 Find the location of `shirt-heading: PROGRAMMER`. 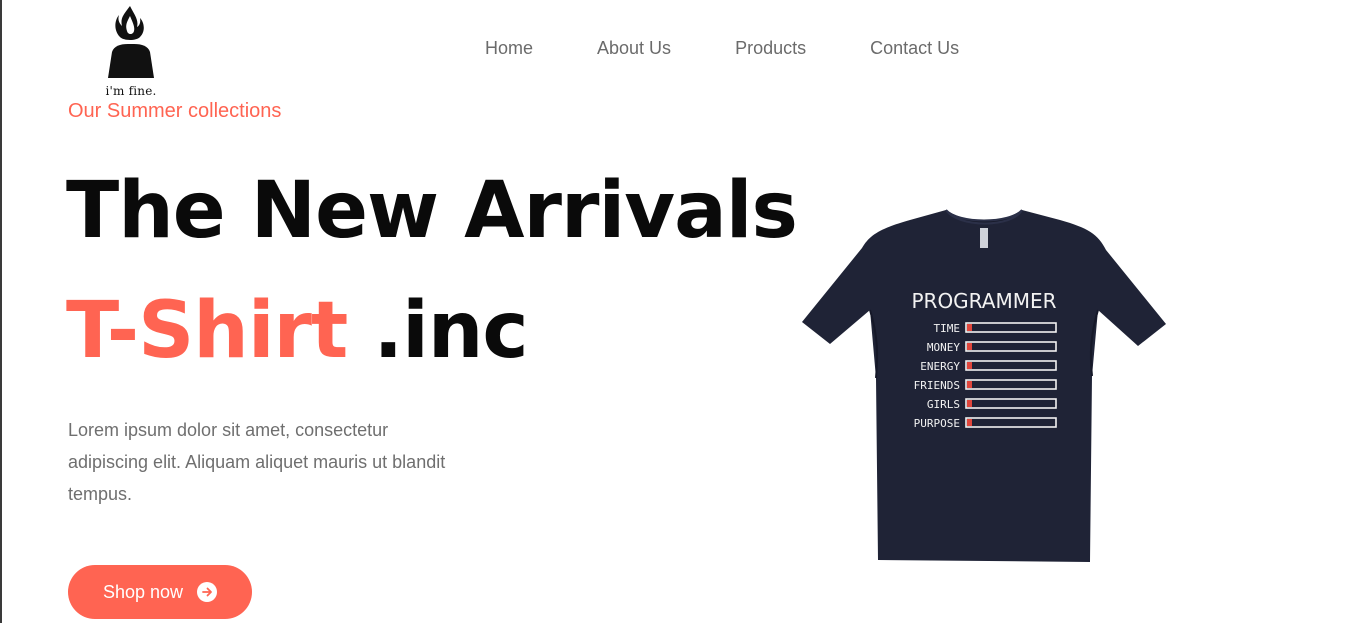

shirt-heading: PROGRAMMER is located at coordinates (983, 301).